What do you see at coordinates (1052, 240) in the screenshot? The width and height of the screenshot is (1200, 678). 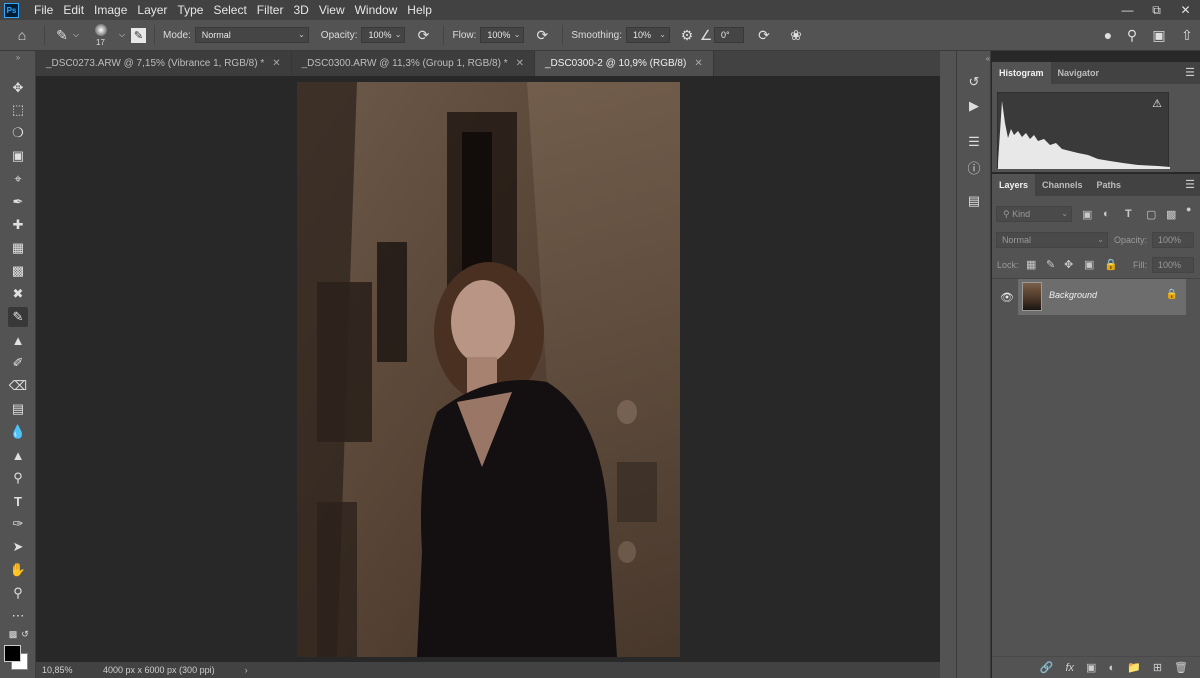 I see `blend-mode-select: Normal ⌄` at bounding box center [1052, 240].